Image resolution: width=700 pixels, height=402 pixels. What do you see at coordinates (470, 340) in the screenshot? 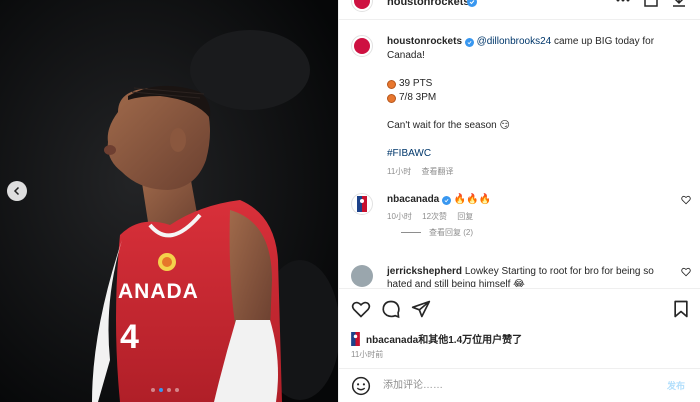
I see `likes-count: 和其他1.4万位用户赞了` at bounding box center [470, 340].